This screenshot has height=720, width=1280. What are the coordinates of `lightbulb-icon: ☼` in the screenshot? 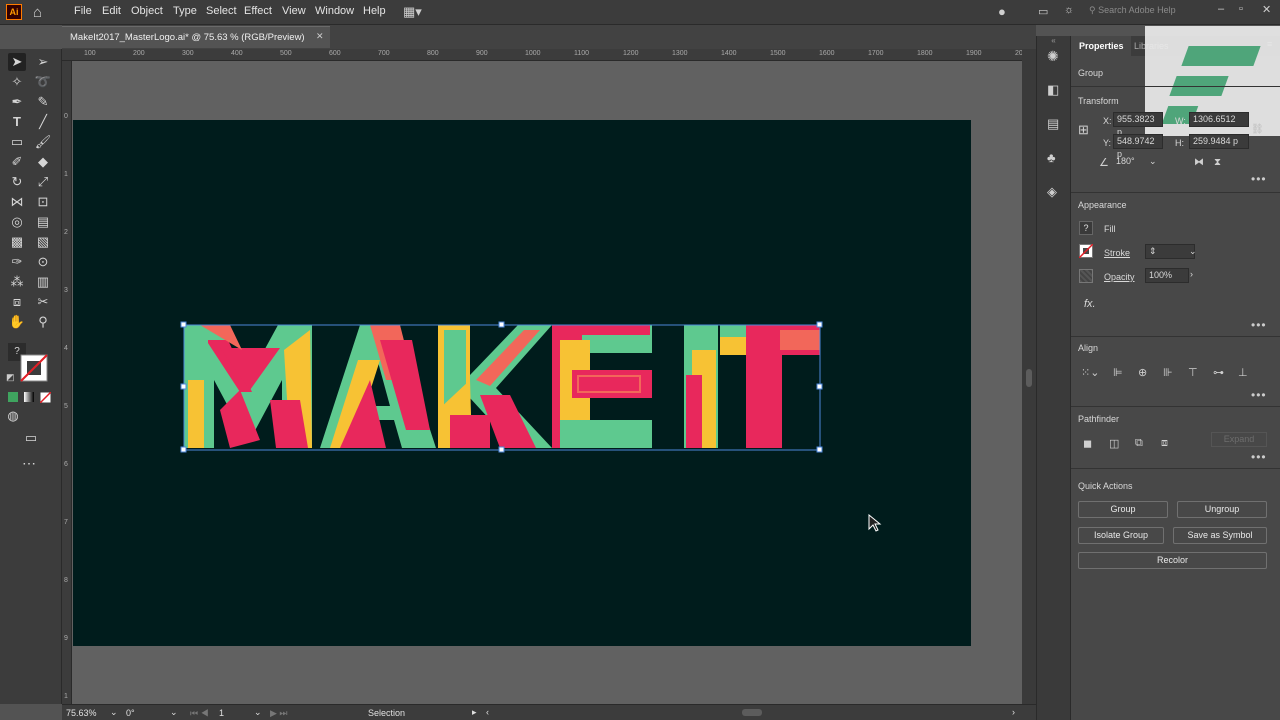 It's located at (1069, 10).